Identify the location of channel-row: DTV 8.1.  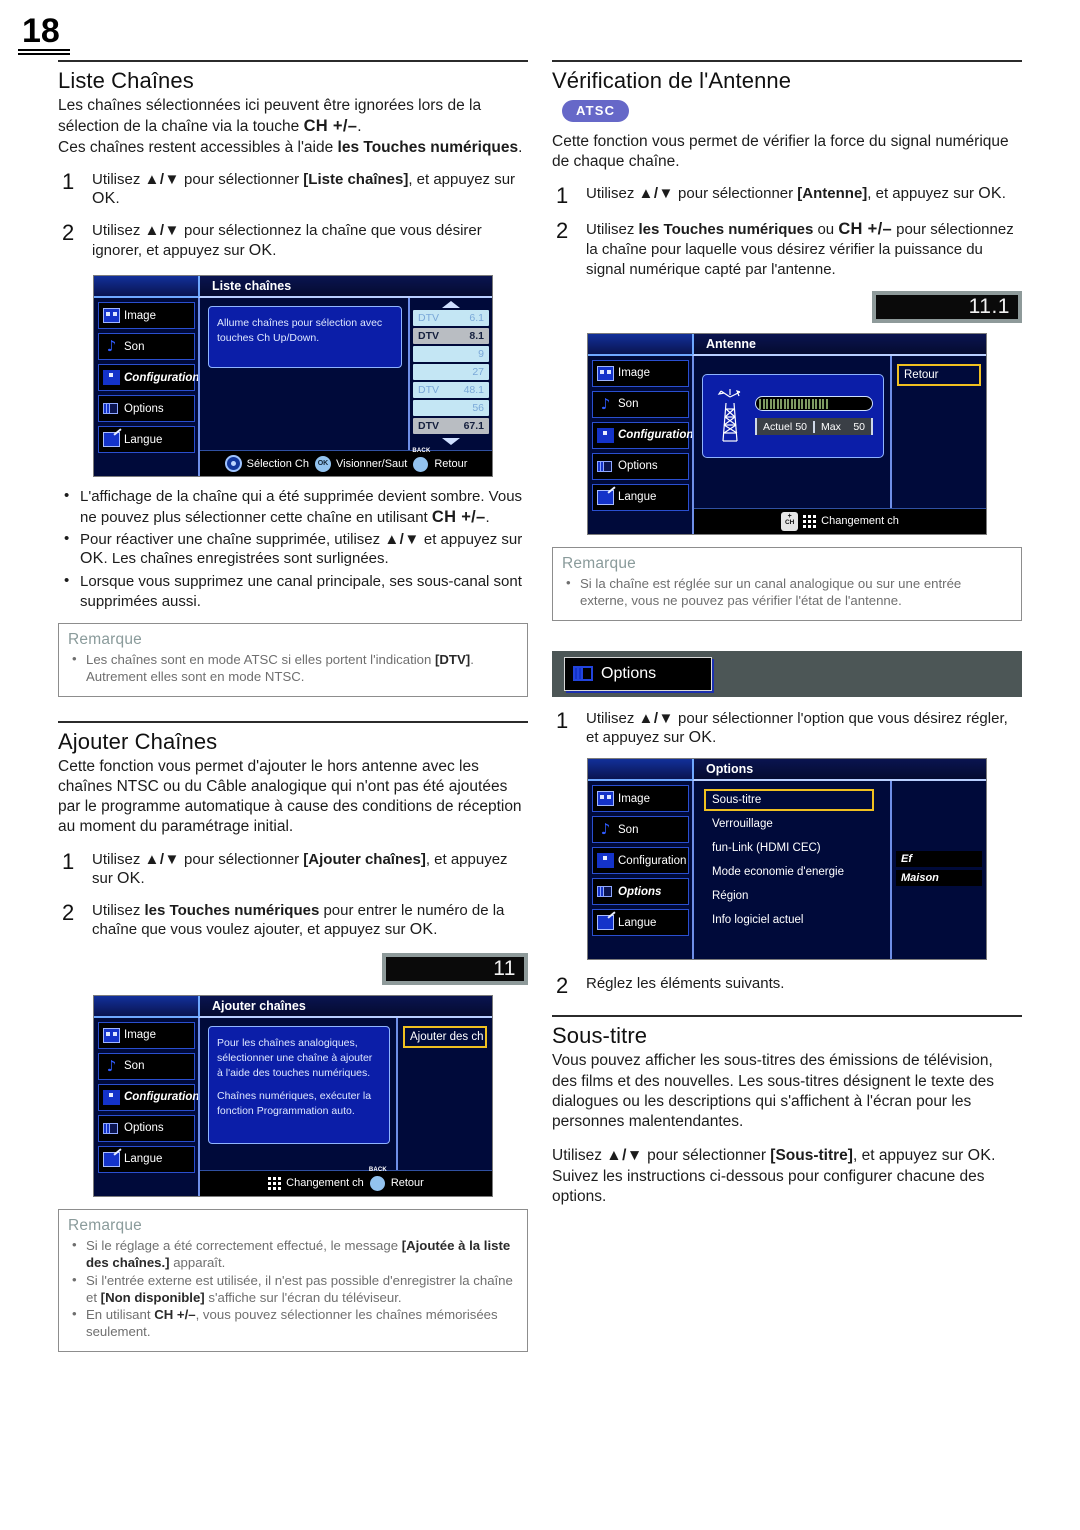
(451, 336).